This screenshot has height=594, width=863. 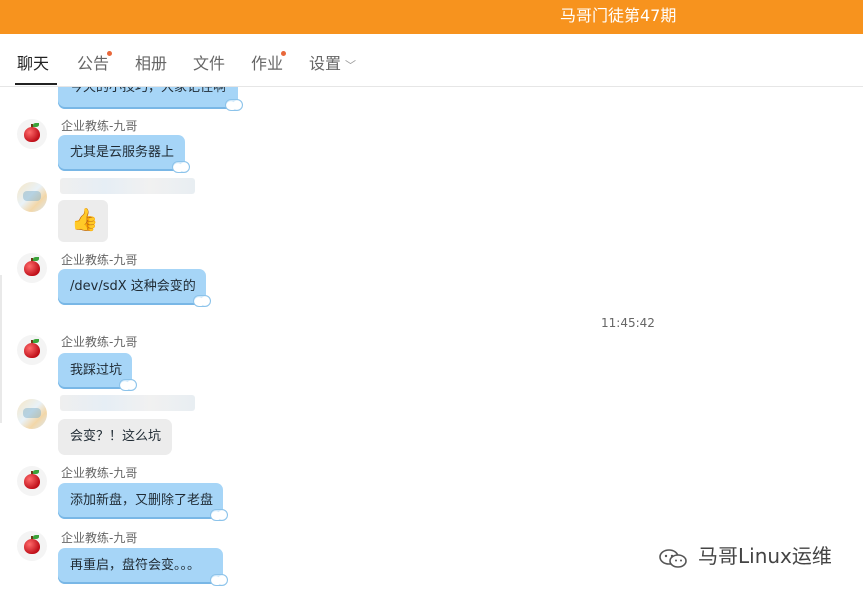 I want to click on tab-settings: 设置 ﹀, so click(x=332, y=65).